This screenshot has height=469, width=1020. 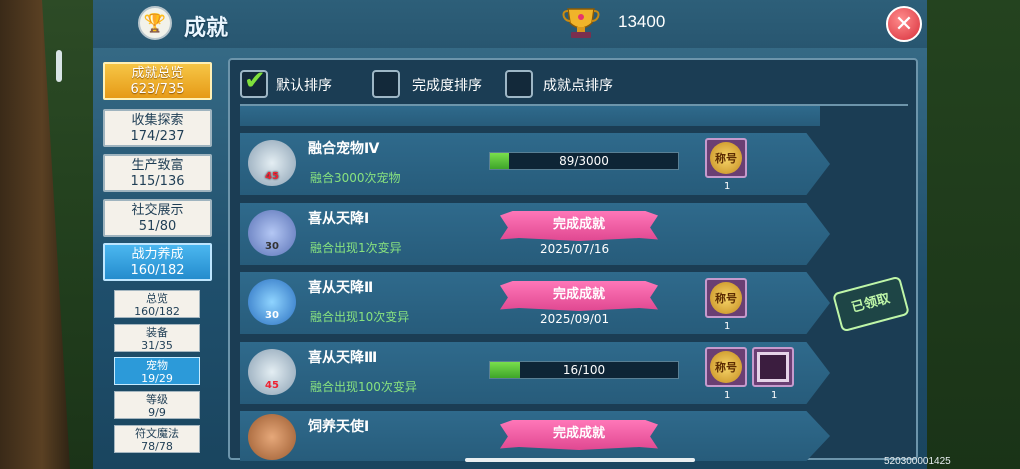 I want to click on achievement-name: 融合宠物Ⅳ, so click(x=344, y=149).